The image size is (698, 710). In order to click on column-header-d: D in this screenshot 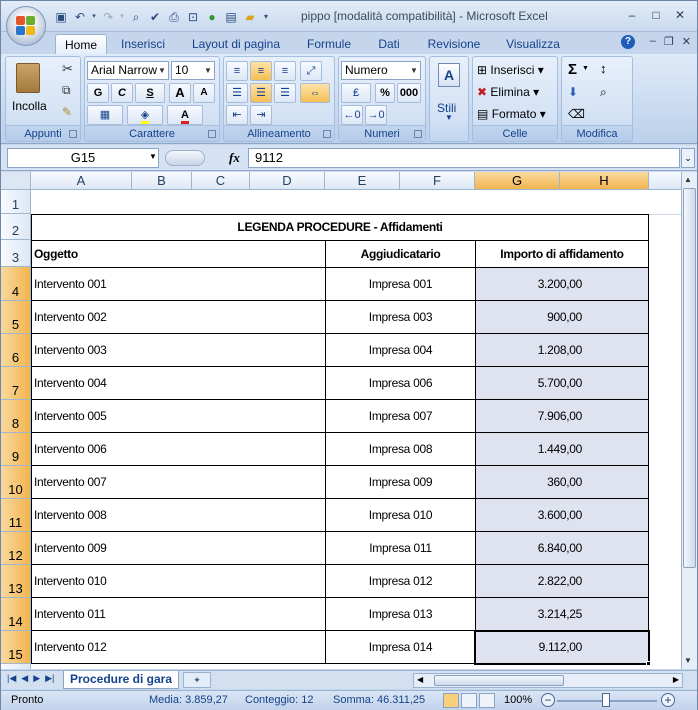, I will do `click(287, 181)`.